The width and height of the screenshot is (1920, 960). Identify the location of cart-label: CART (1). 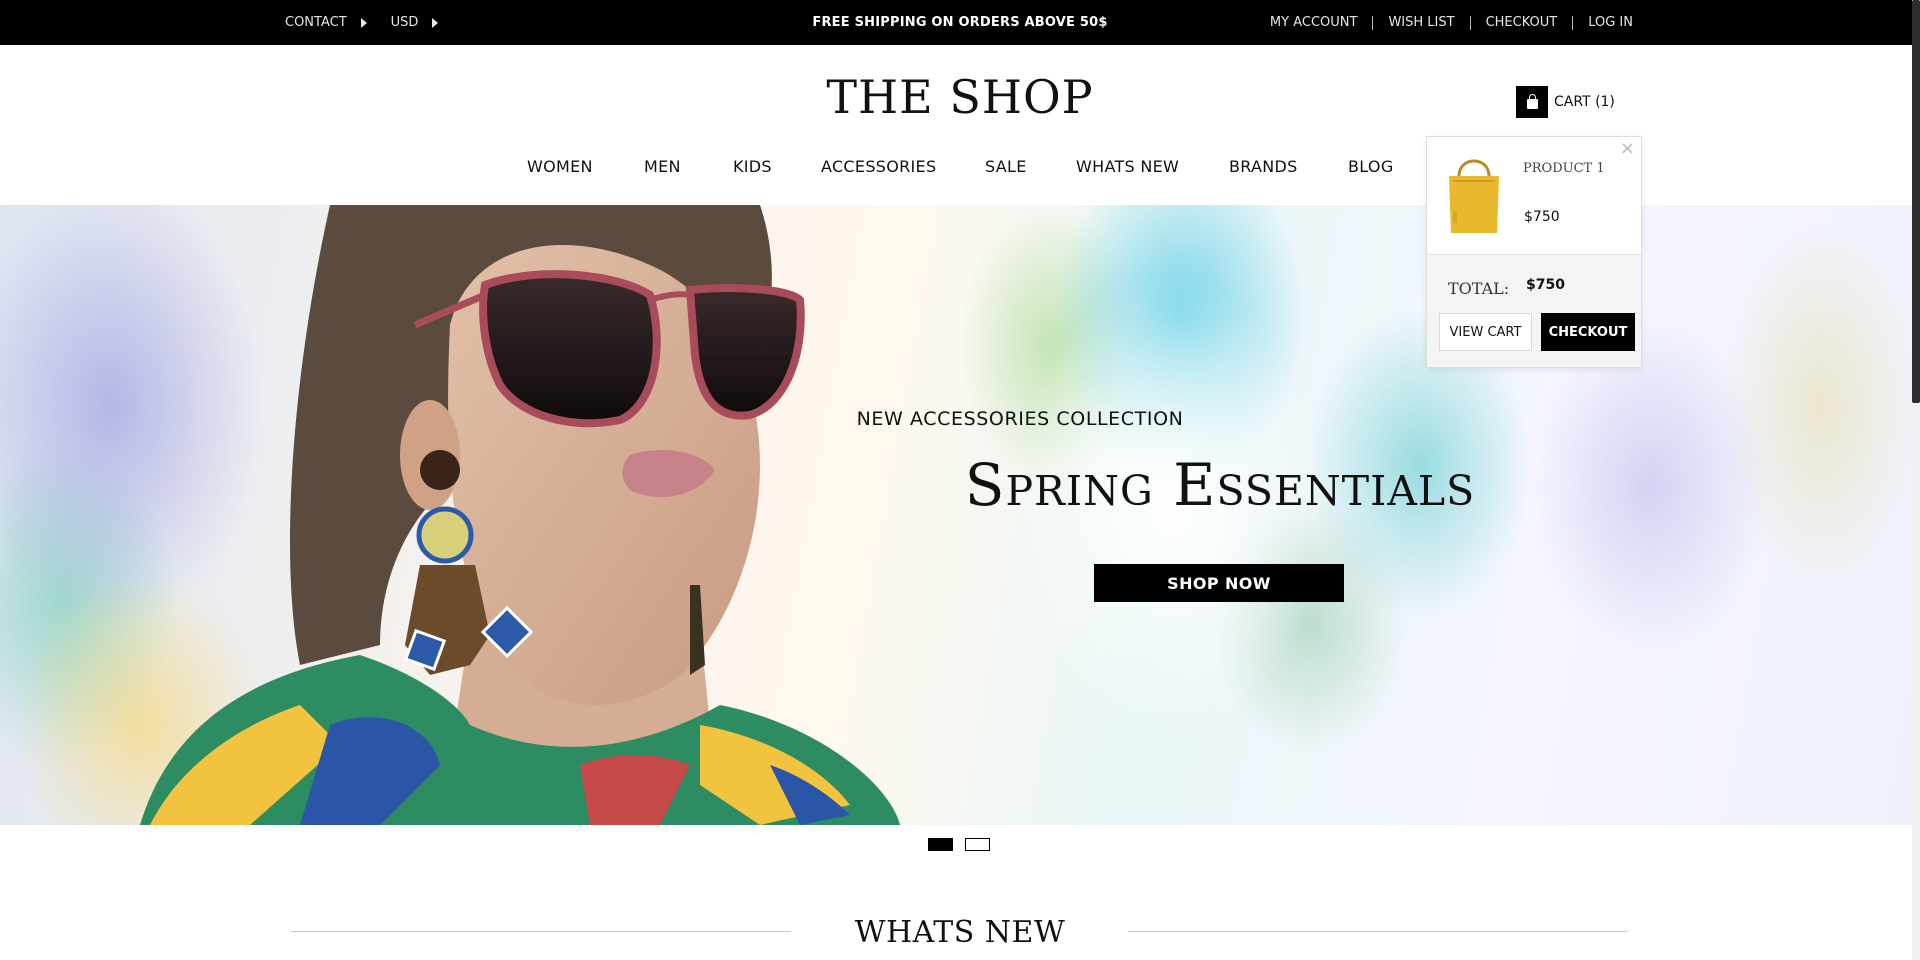
(1584, 102).